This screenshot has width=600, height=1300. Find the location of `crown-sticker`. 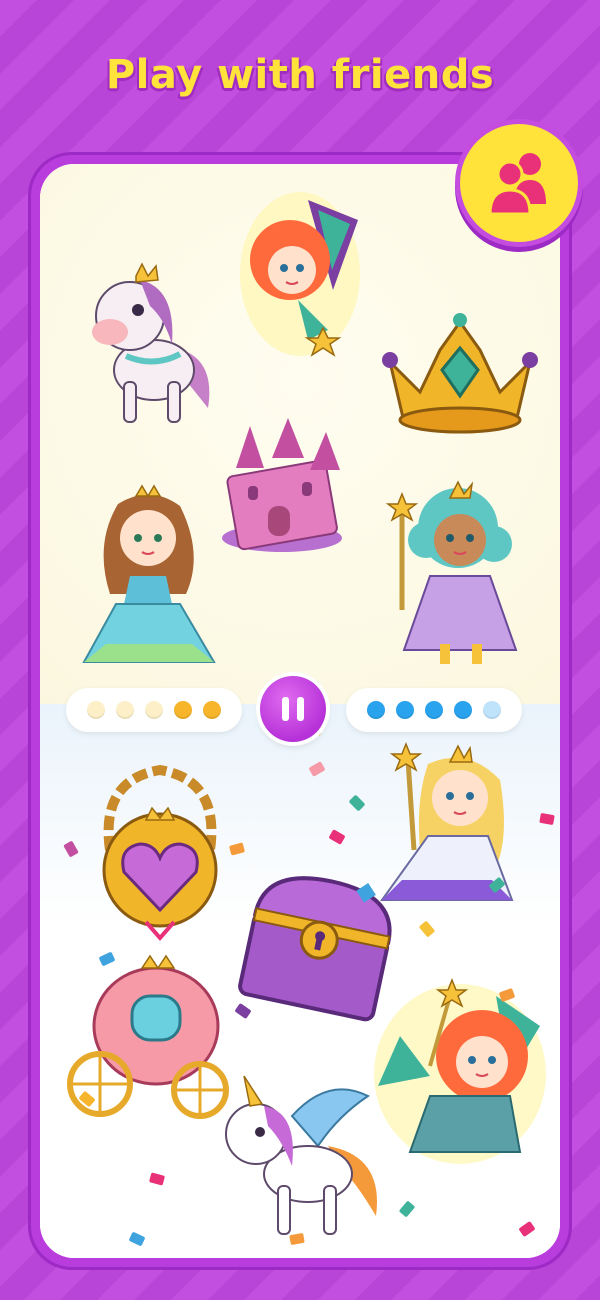

crown-sticker is located at coordinates (460, 374).